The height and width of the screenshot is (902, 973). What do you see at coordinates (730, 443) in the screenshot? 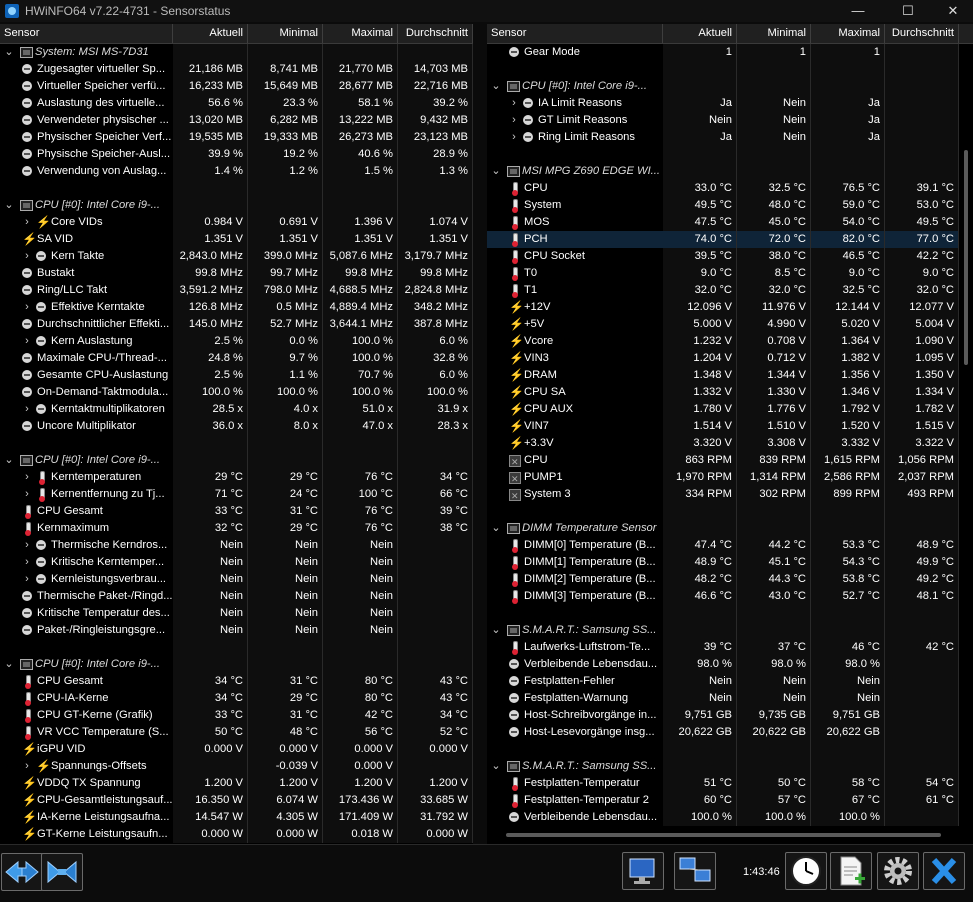
I see `sensor-row: ⚡ +3.3V 3.320 V 3.308 V 3.332 V 3.322 V` at bounding box center [730, 443].